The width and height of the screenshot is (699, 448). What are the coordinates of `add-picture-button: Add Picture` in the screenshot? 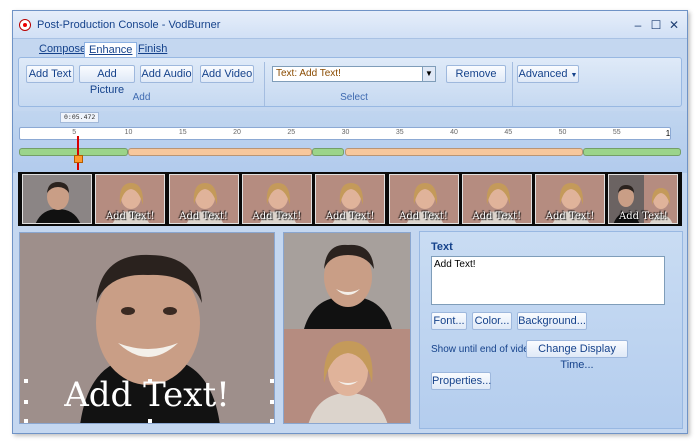 It's located at (107, 80).